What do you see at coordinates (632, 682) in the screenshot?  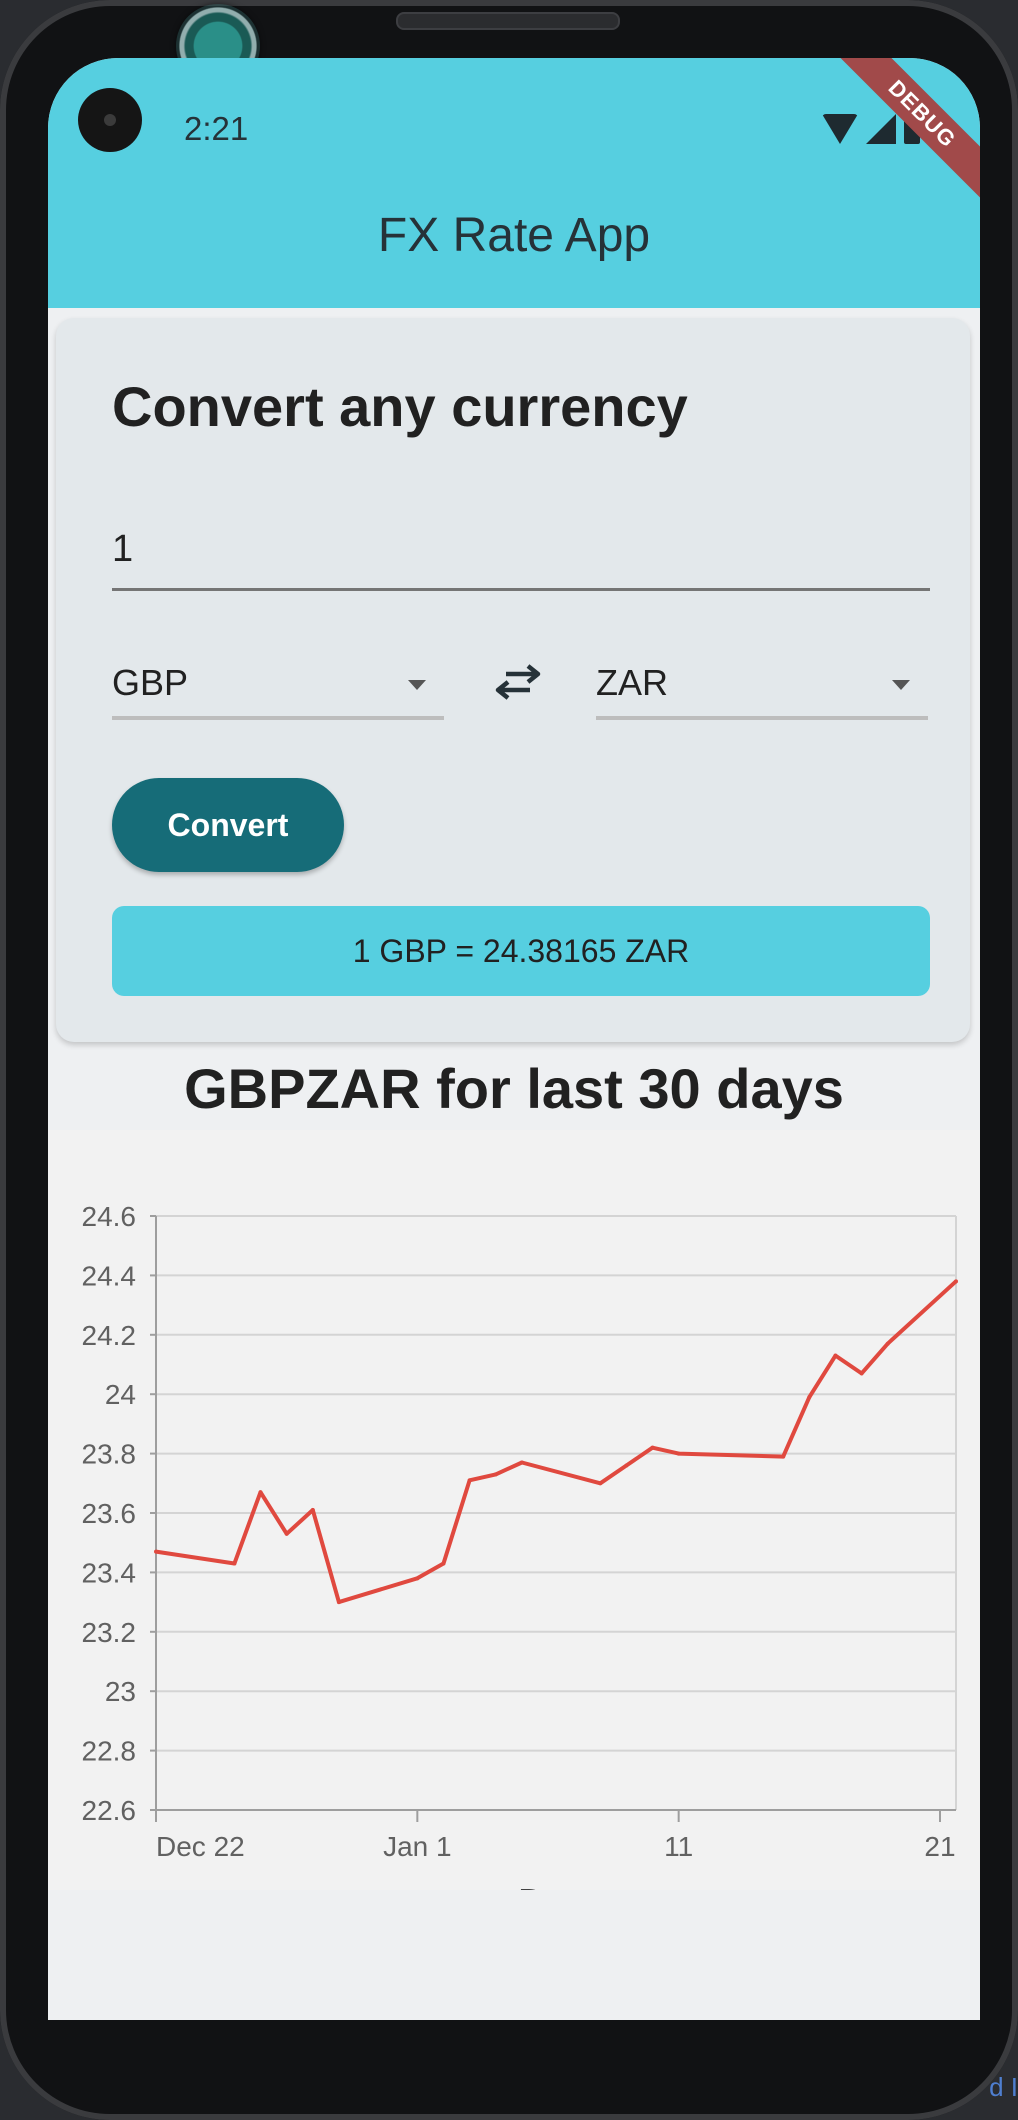 I see `to-currency-value: ZAR` at bounding box center [632, 682].